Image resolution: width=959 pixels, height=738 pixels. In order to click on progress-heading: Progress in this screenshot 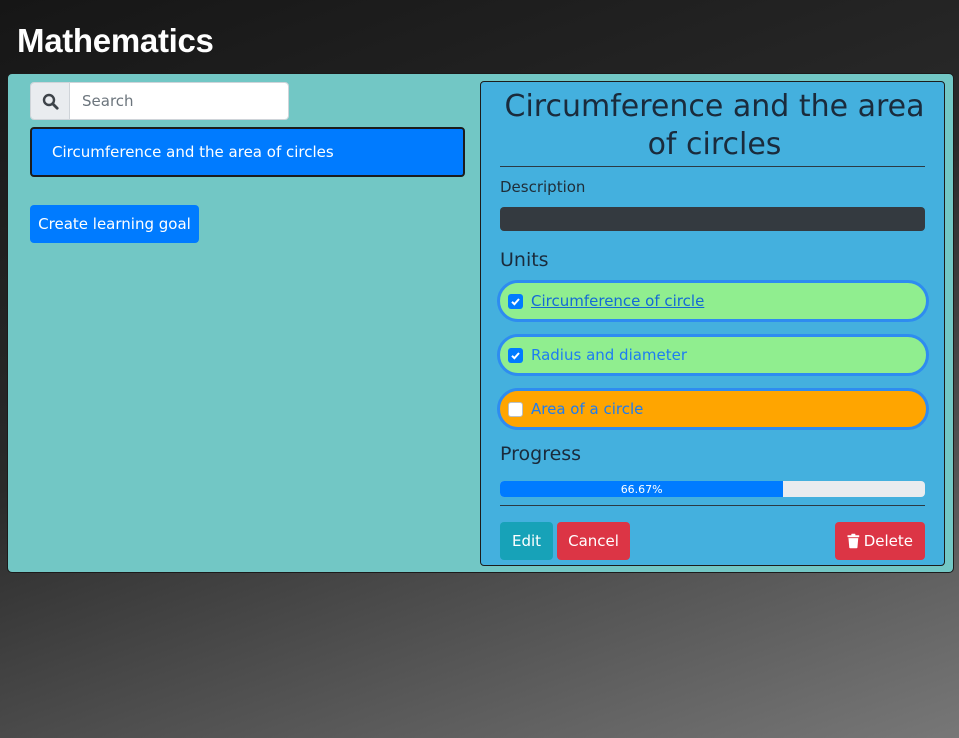, I will do `click(541, 454)`.